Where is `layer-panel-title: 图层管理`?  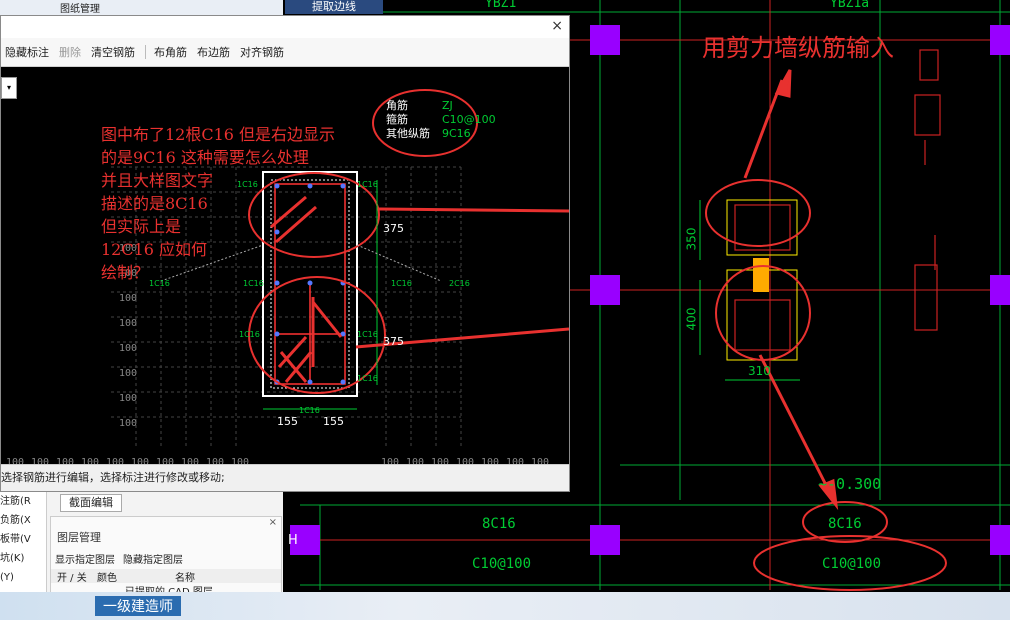
layer-panel-title: 图层管理 is located at coordinates (79, 537).